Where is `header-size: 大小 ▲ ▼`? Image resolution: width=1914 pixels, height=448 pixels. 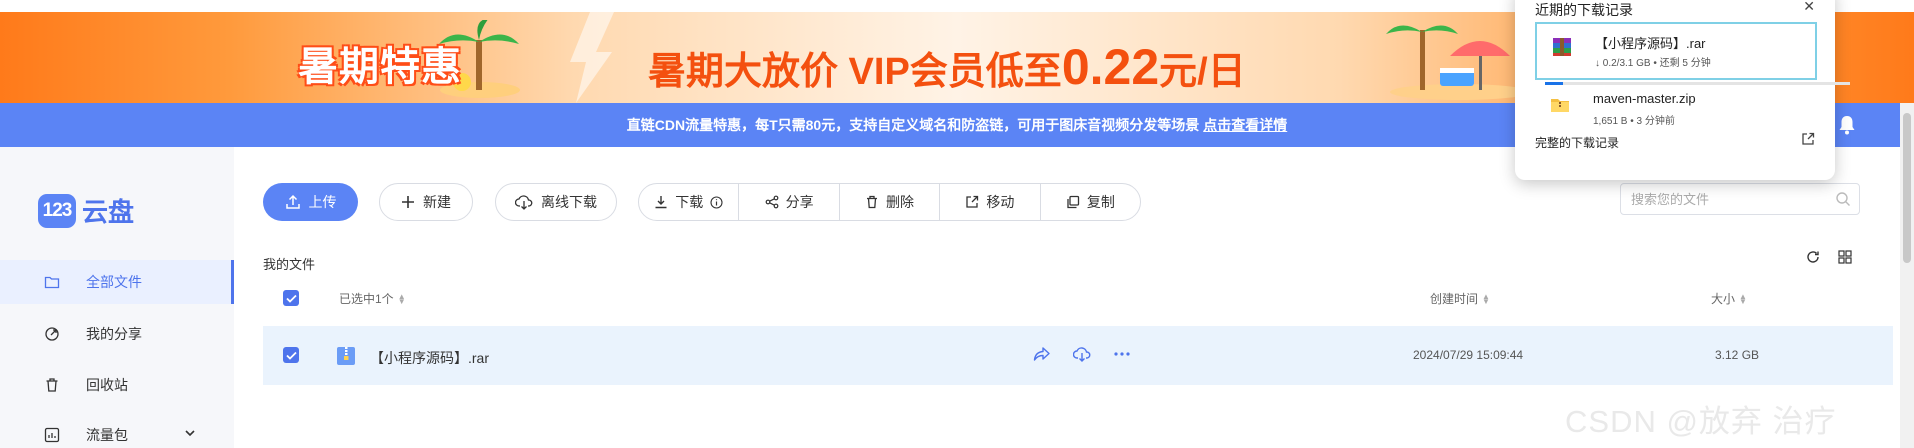
header-size: 大小 ▲ ▼ is located at coordinates (1729, 298).